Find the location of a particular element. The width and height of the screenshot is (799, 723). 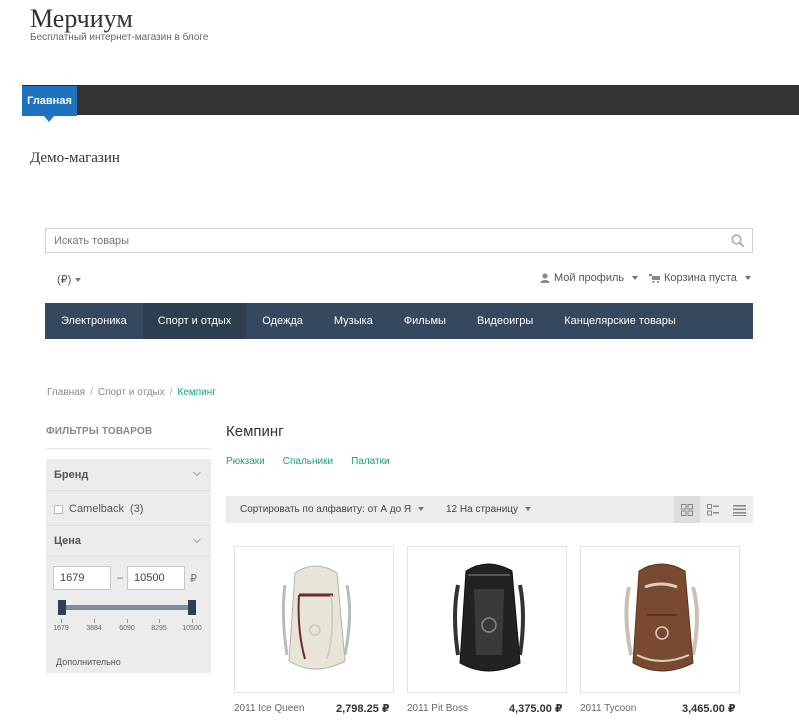

subcategory-tents: Палатки is located at coordinates (370, 461).